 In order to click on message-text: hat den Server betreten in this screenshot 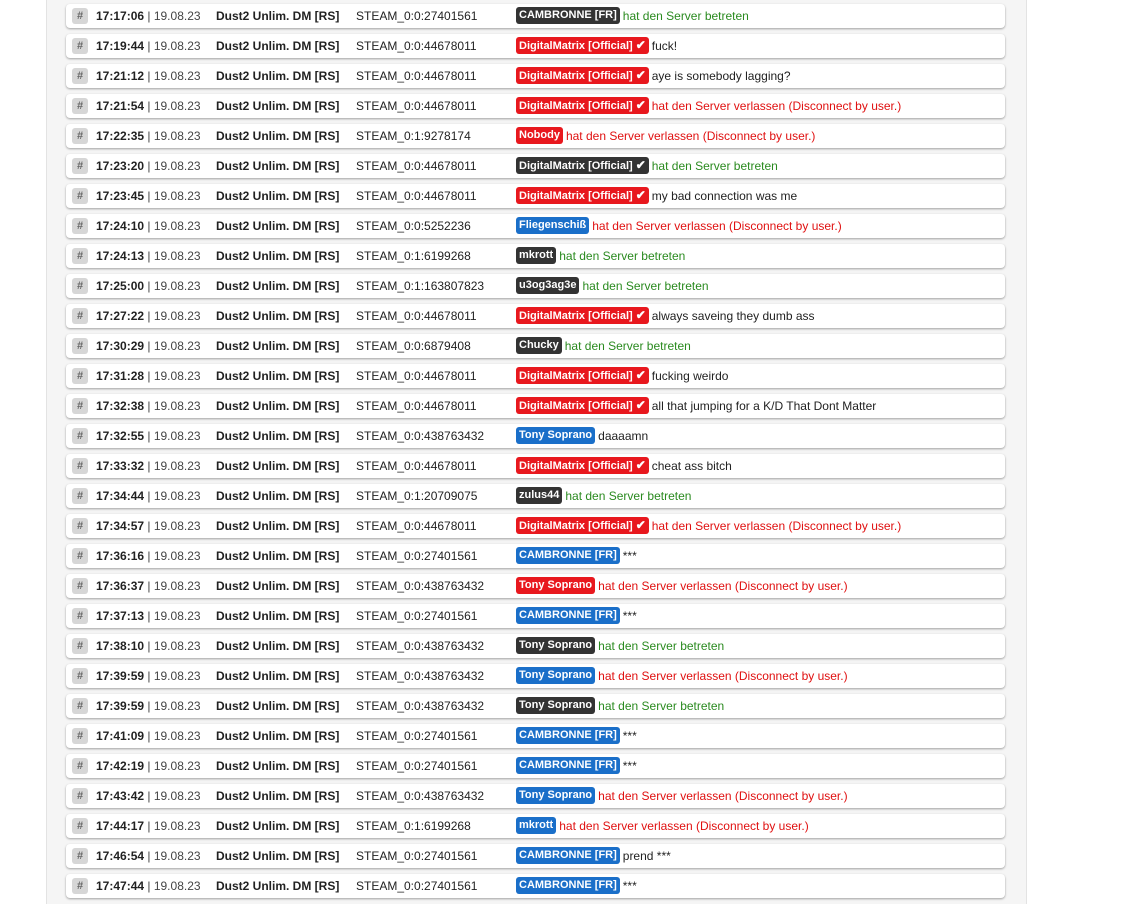, I will do `click(622, 256)`.